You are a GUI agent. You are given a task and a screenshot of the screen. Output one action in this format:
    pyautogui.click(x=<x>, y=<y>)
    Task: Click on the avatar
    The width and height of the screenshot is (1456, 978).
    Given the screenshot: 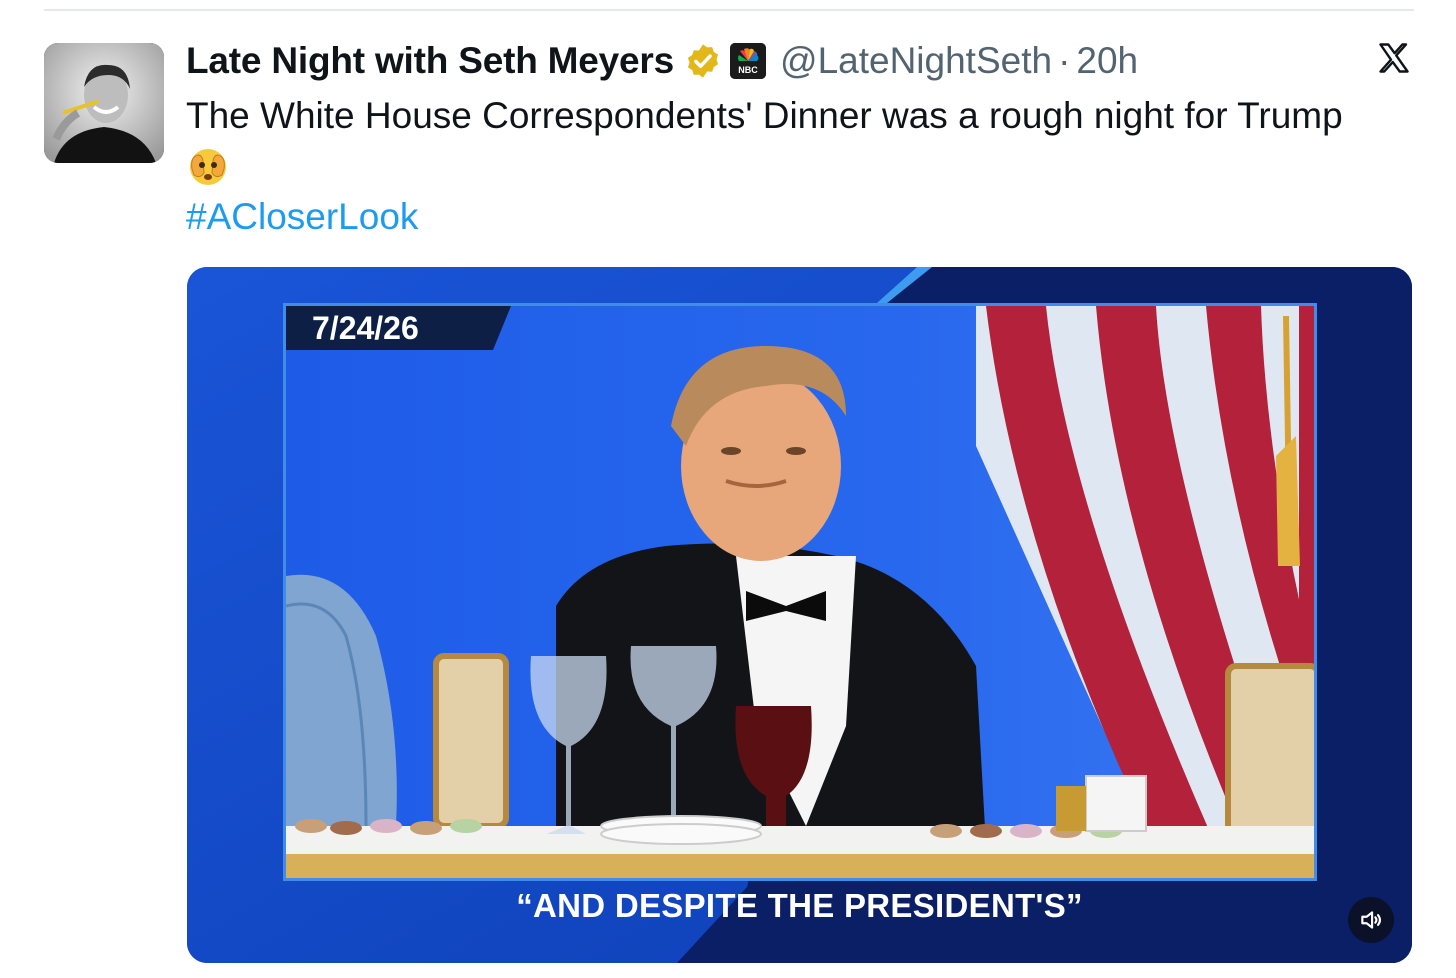 What is the action you would take?
    pyautogui.click(x=104, y=103)
    